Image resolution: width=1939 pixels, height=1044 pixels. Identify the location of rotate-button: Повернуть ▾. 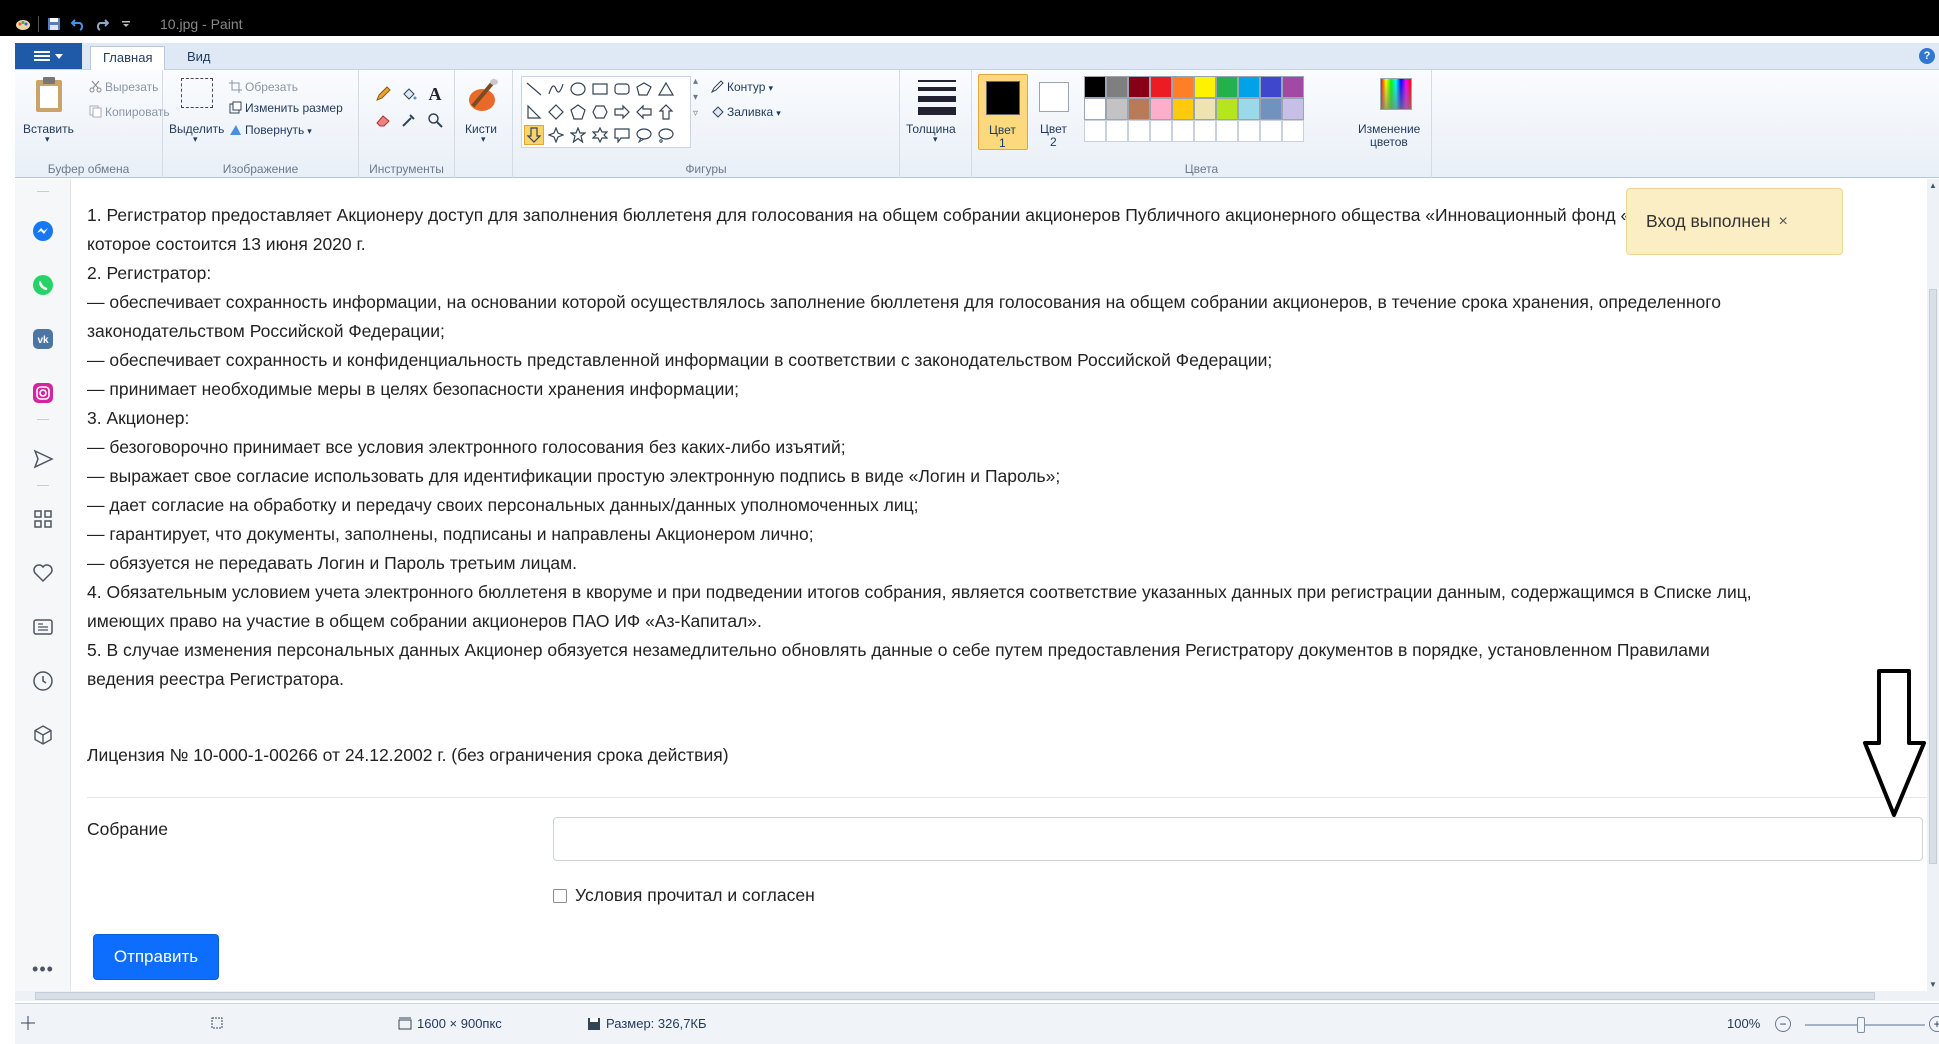
(270, 130).